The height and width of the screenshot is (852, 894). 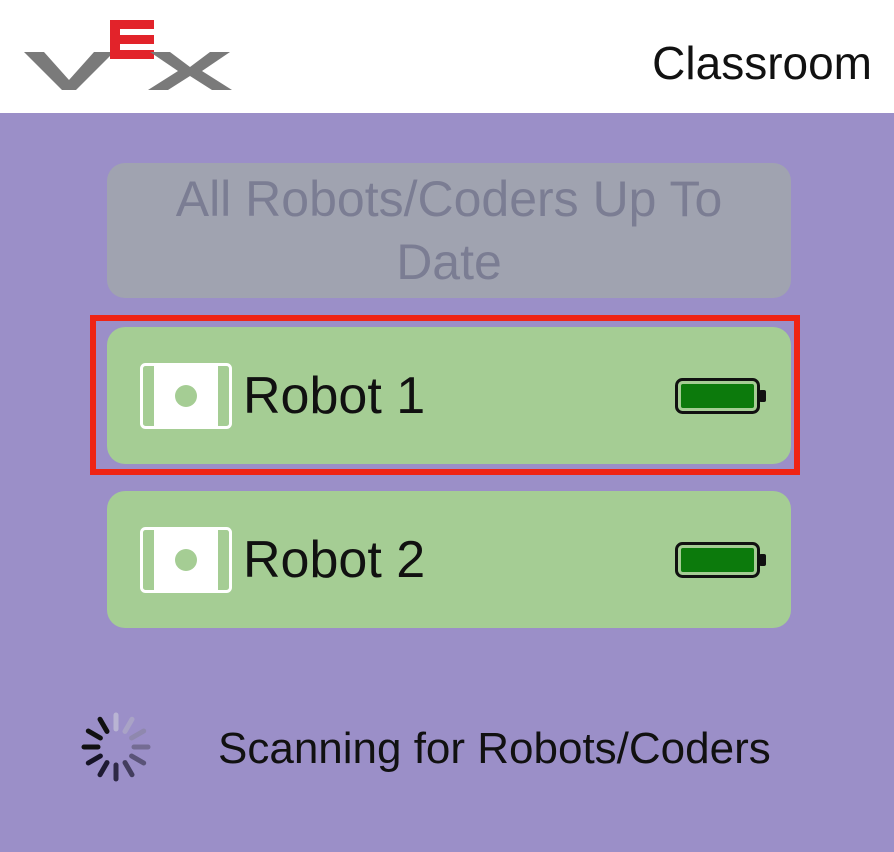 What do you see at coordinates (334, 560) in the screenshot?
I see `robot-name: Robot 2` at bounding box center [334, 560].